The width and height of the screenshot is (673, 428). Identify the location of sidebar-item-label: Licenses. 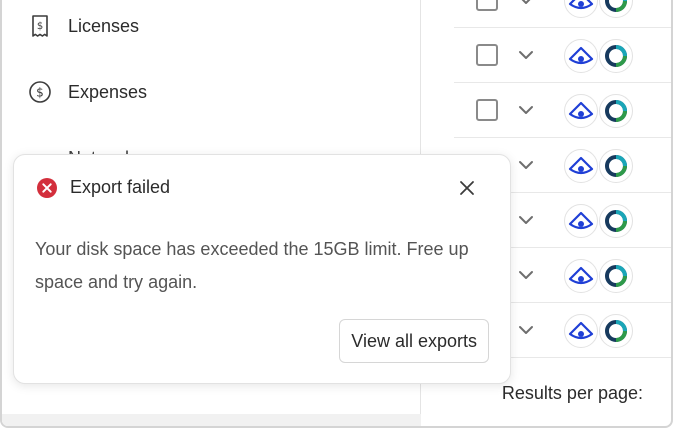
(104, 25).